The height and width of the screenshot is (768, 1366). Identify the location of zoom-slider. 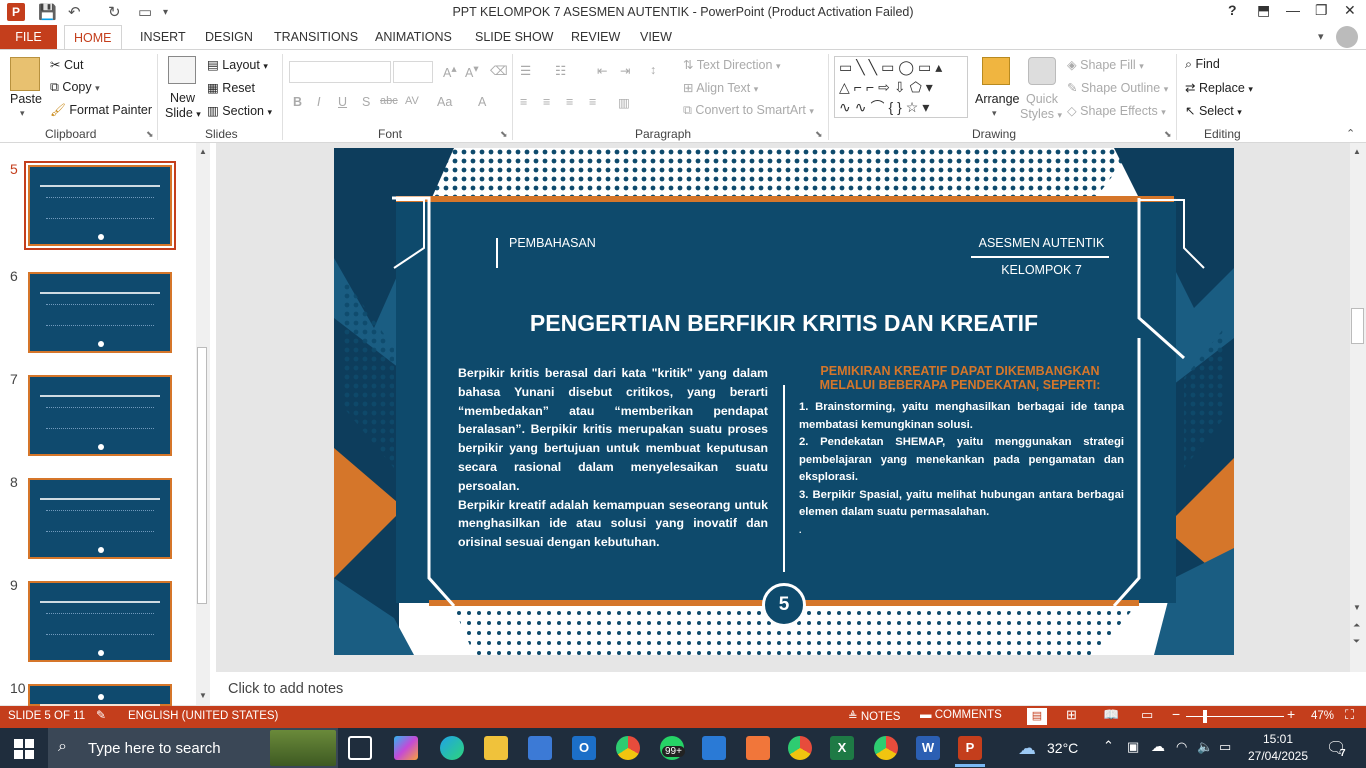
(1235, 716).